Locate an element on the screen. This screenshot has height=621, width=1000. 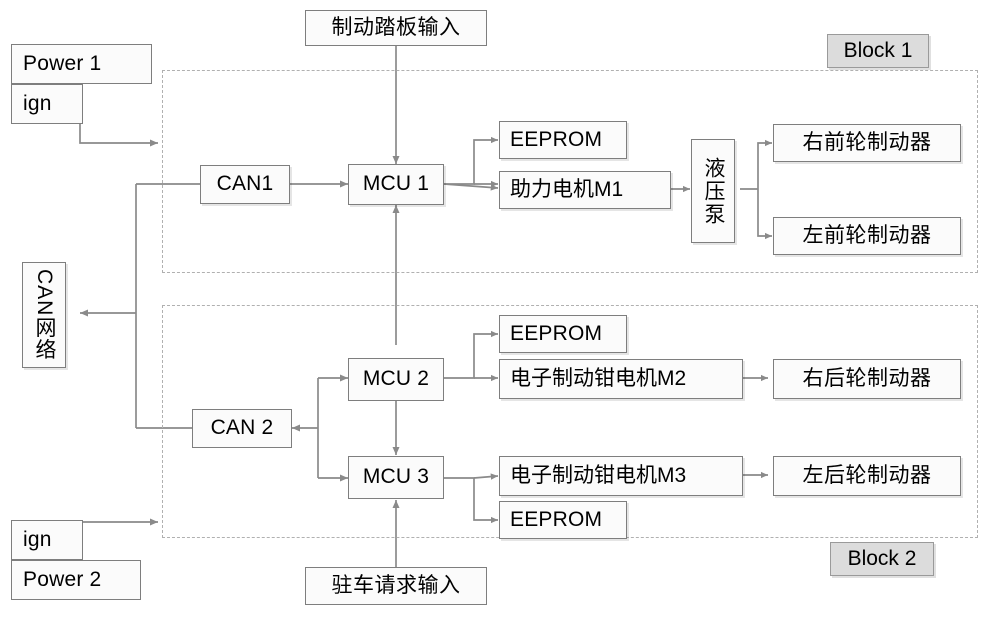
node-caliper-motor-m3: 电子制动钳电机M3 is located at coordinates (621, 476).